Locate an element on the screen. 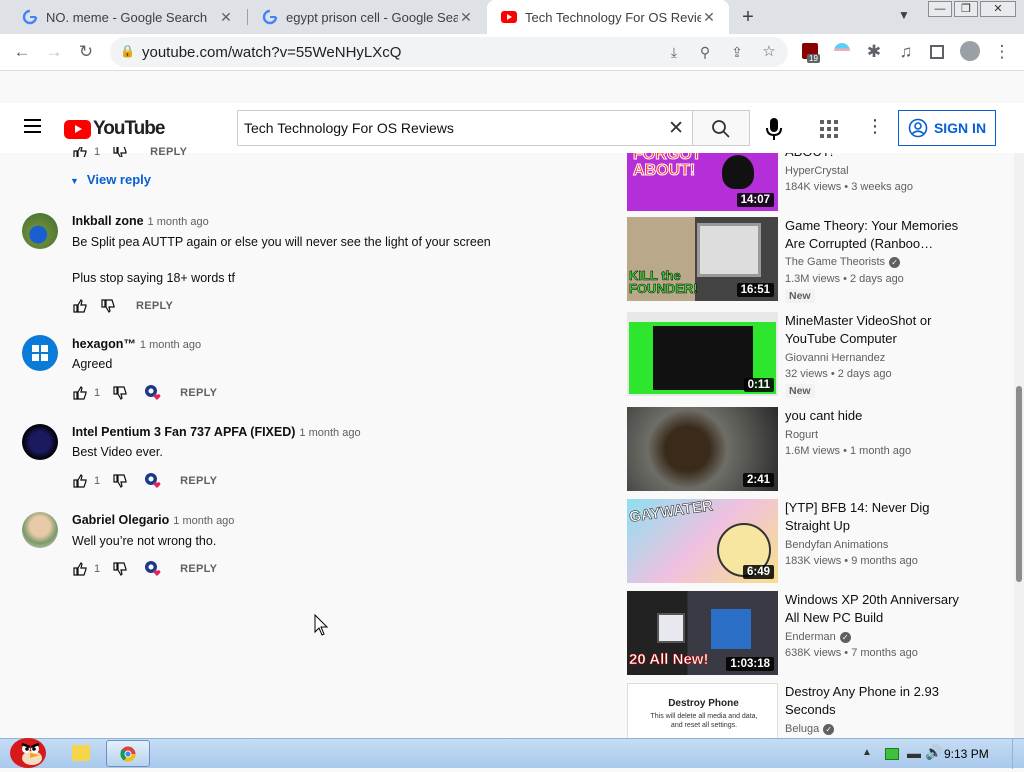 This screenshot has height=772, width=1024. search-button is located at coordinates (721, 128).